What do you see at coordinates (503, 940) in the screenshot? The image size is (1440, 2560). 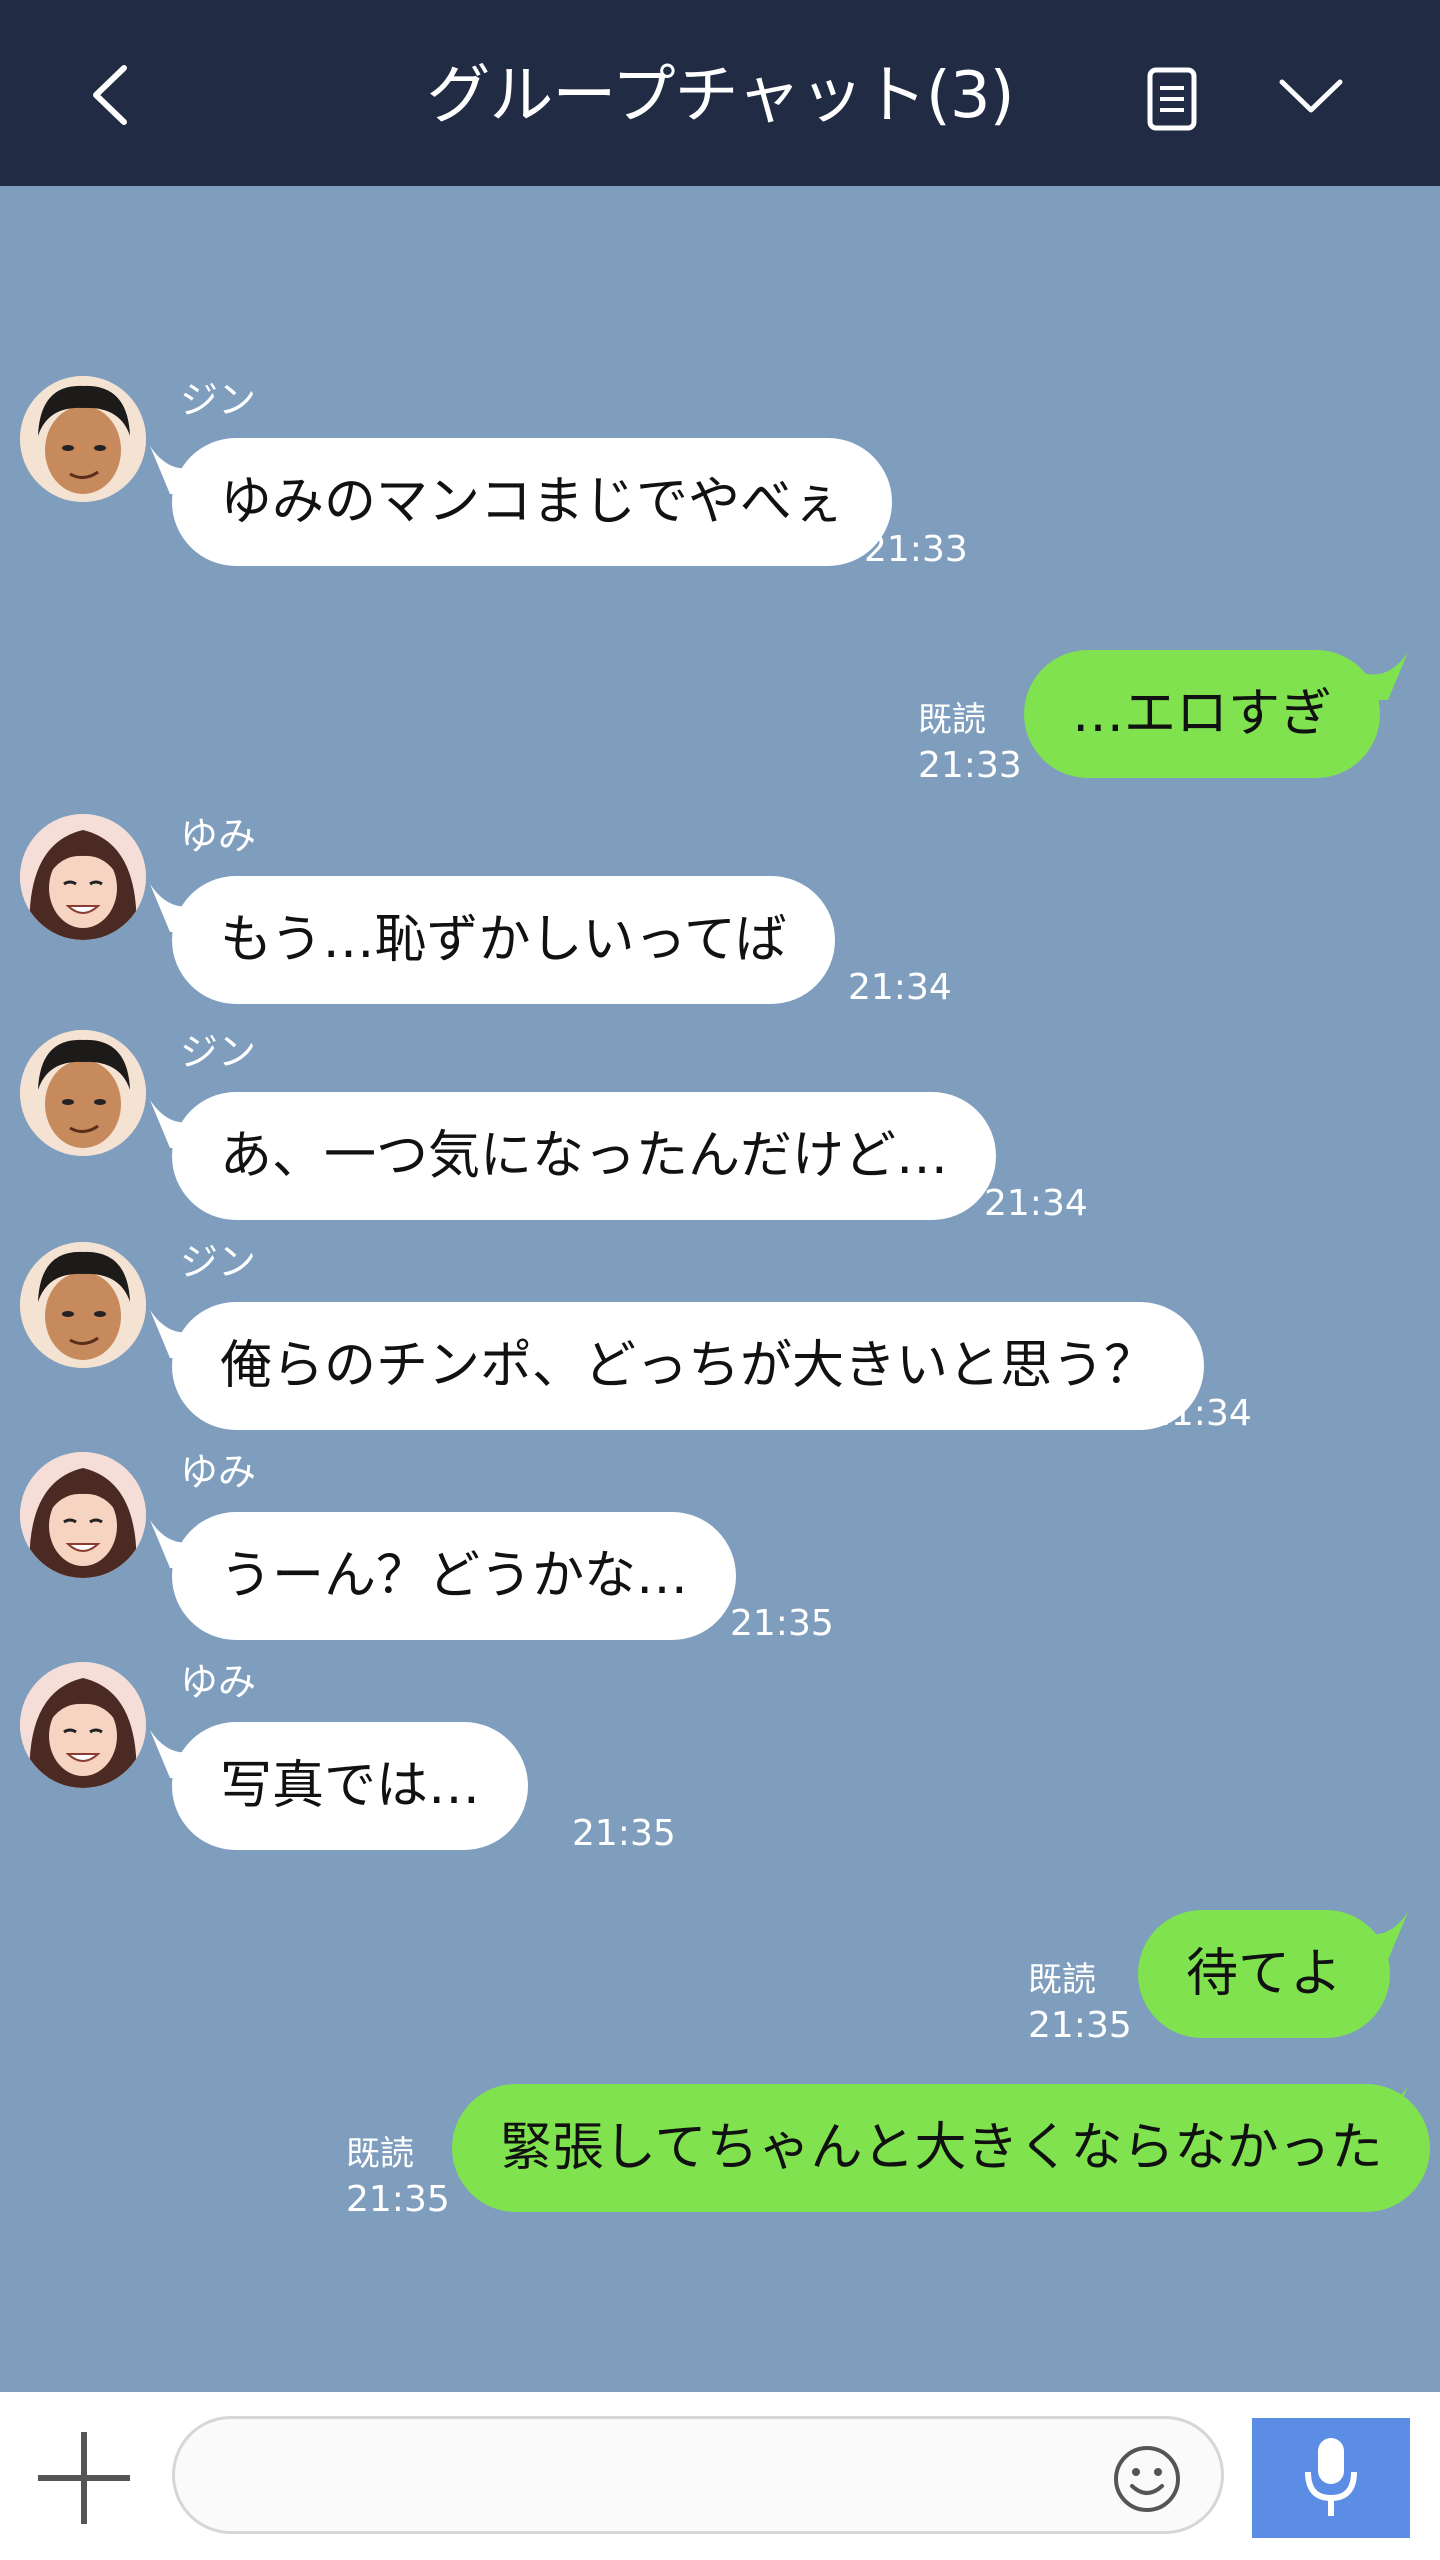 I see `message-bubble: もう…恥ずかしいってば` at bounding box center [503, 940].